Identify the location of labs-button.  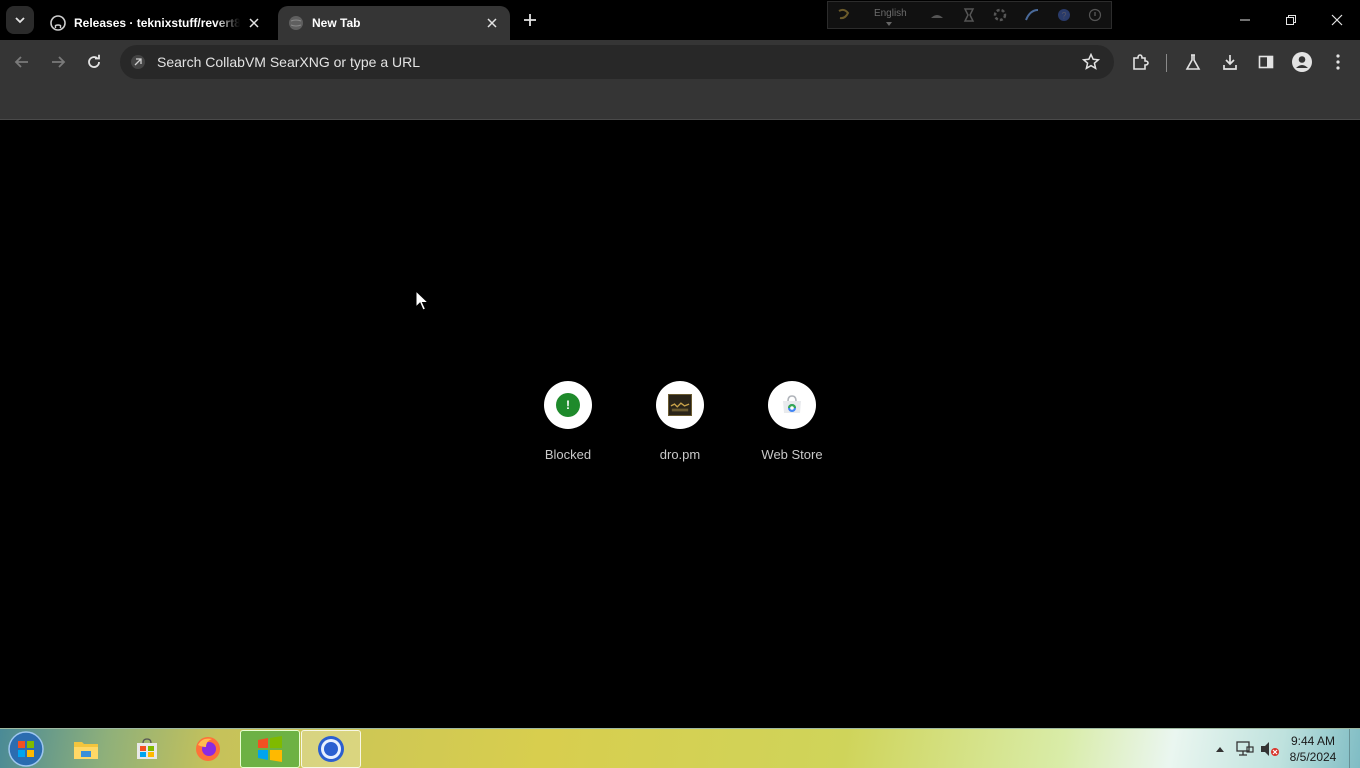
(1193, 62).